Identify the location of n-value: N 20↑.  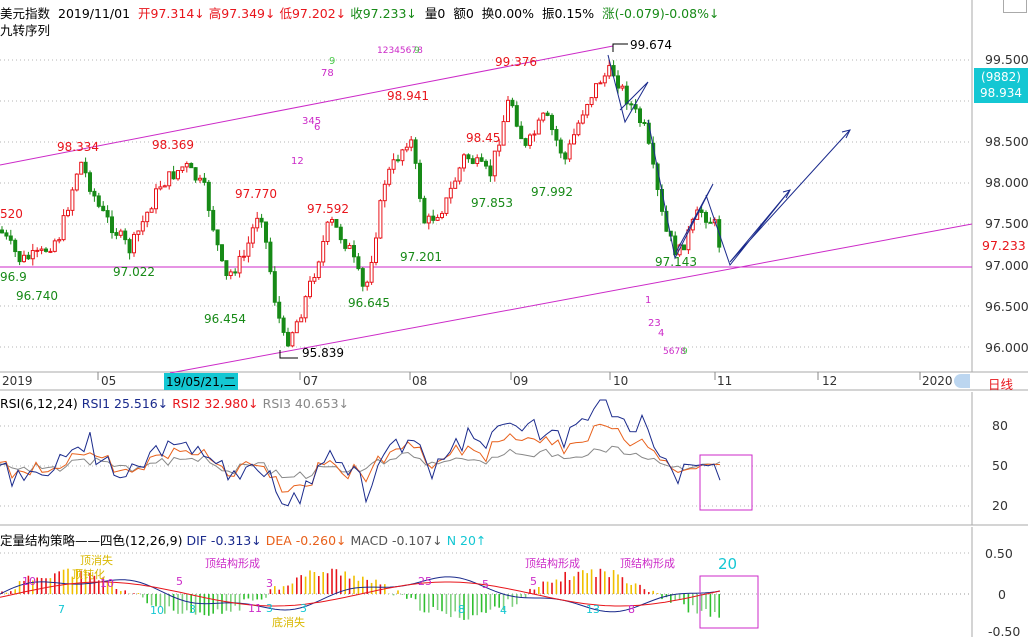
(466, 540).